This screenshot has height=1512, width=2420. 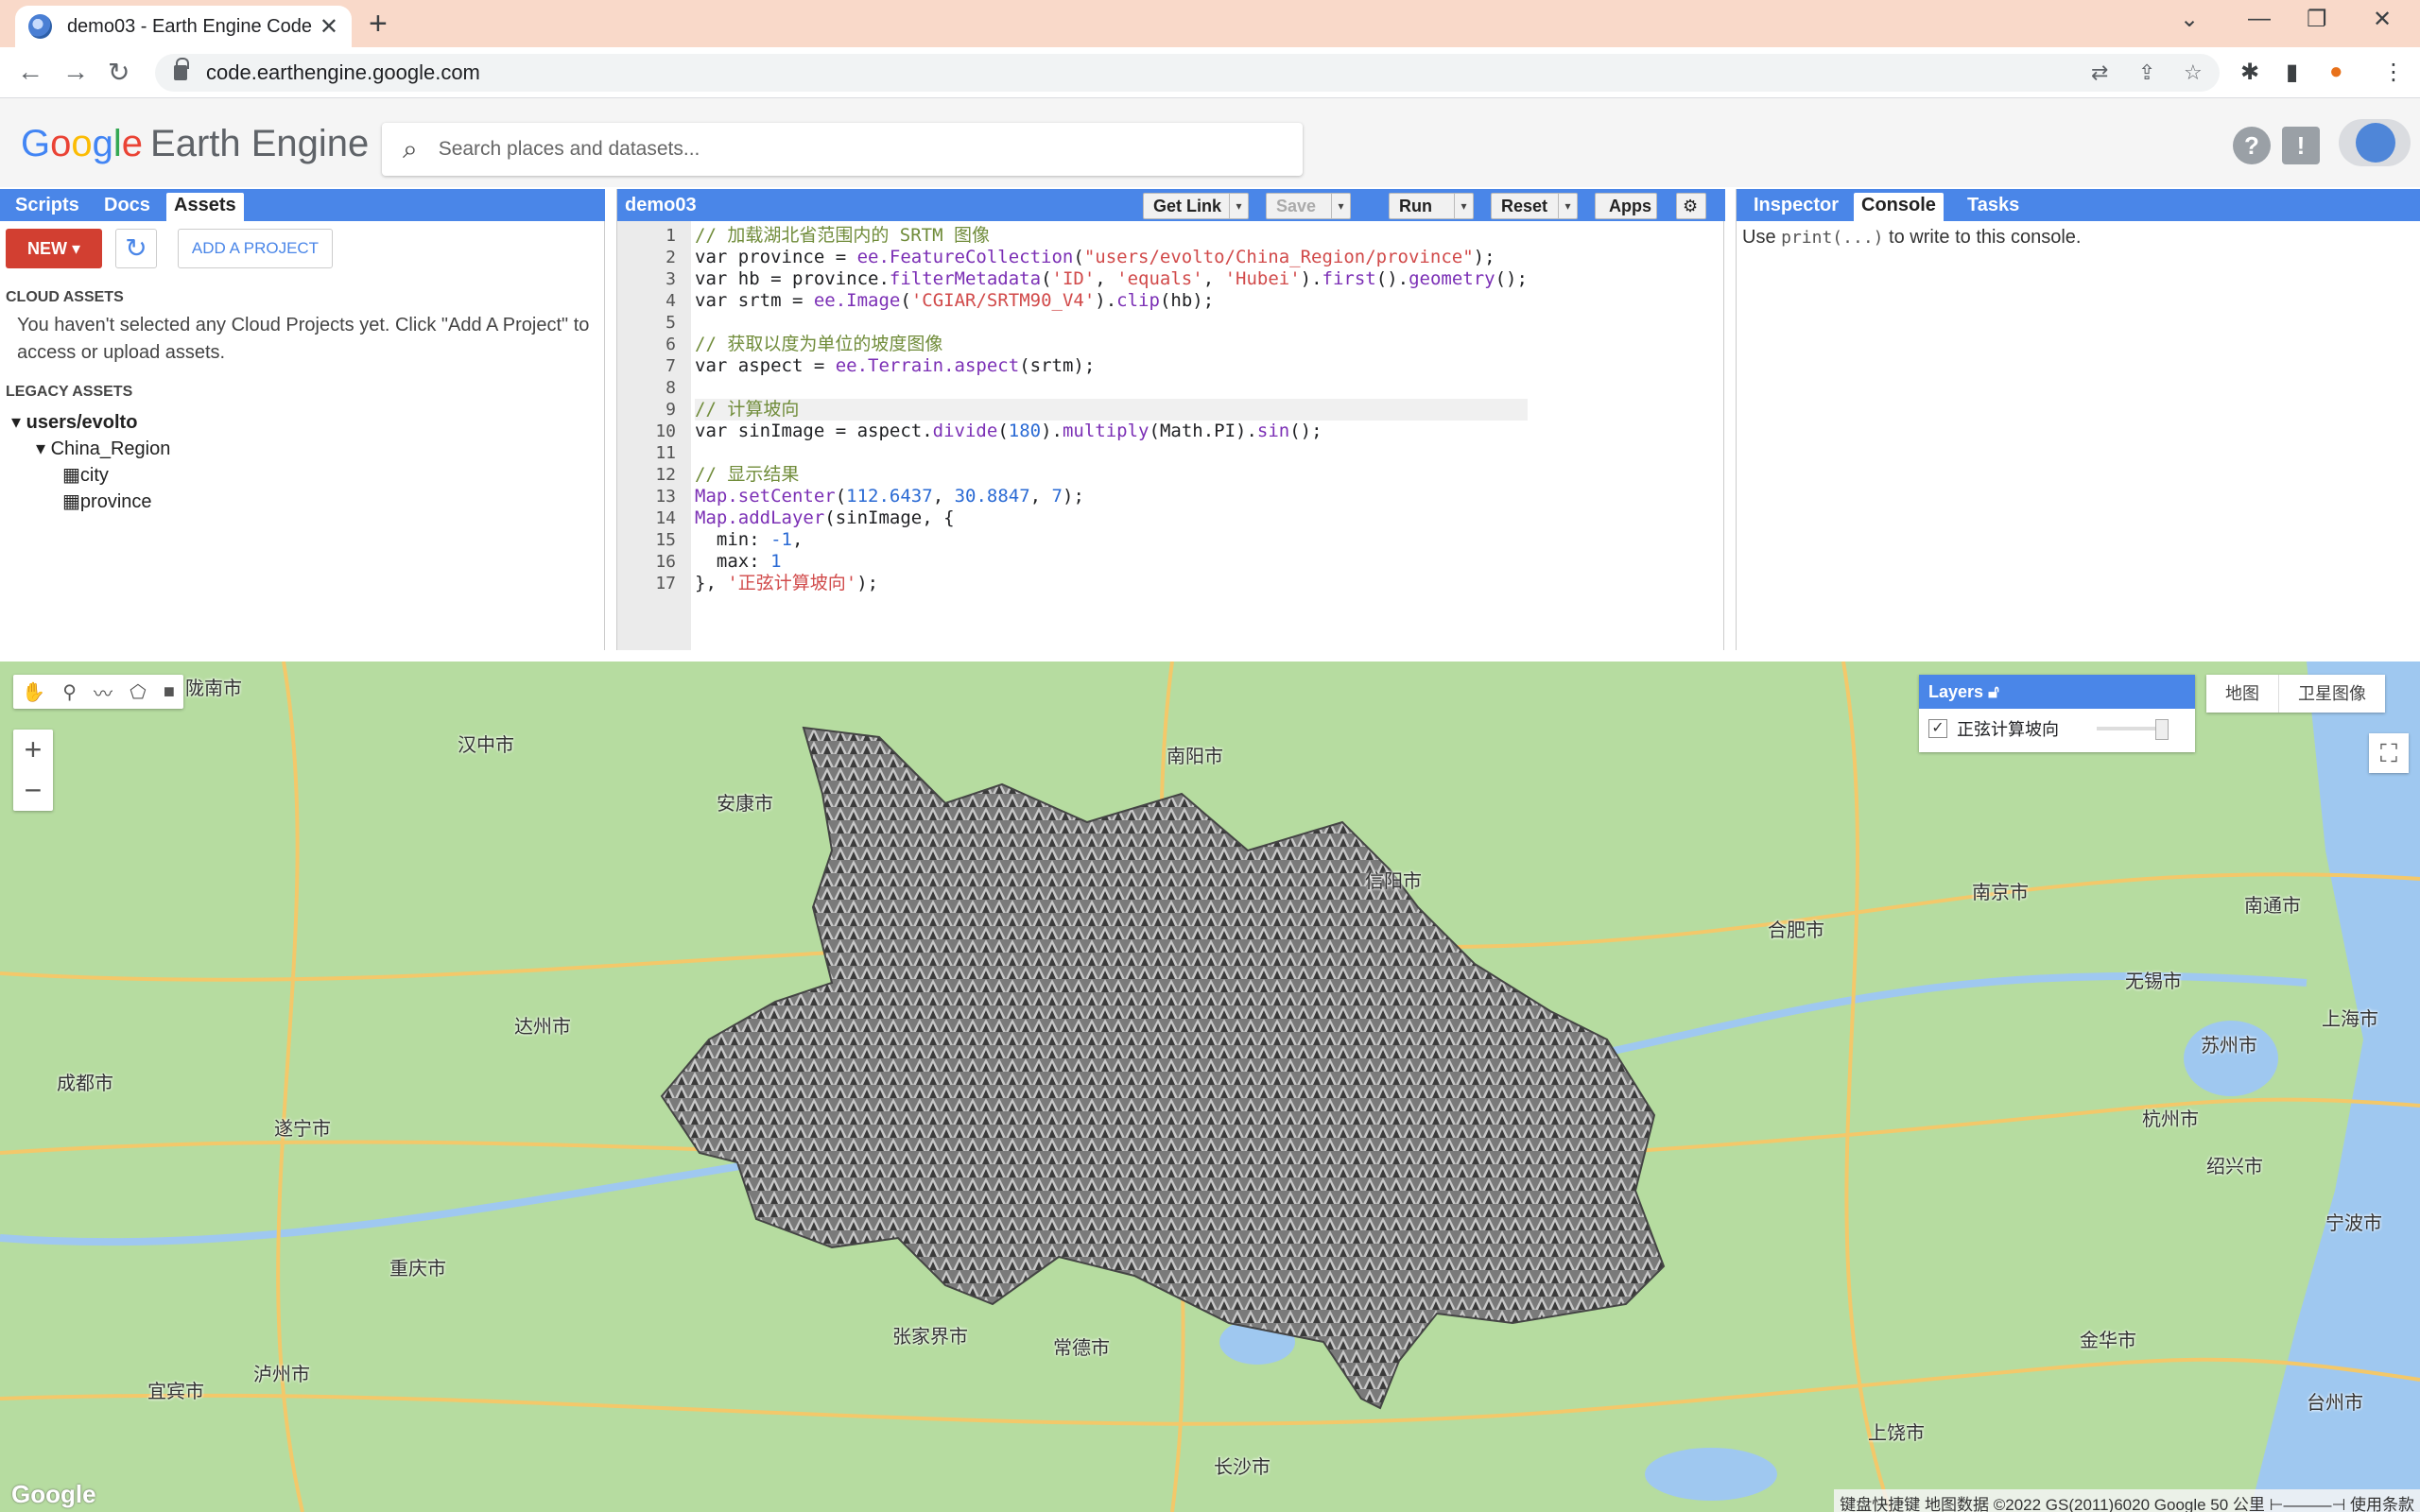 What do you see at coordinates (410, 148) in the screenshot?
I see `search-icon: ⌕` at bounding box center [410, 148].